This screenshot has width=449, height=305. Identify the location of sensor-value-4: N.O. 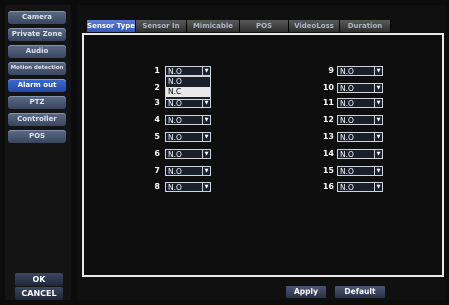
(175, 120).